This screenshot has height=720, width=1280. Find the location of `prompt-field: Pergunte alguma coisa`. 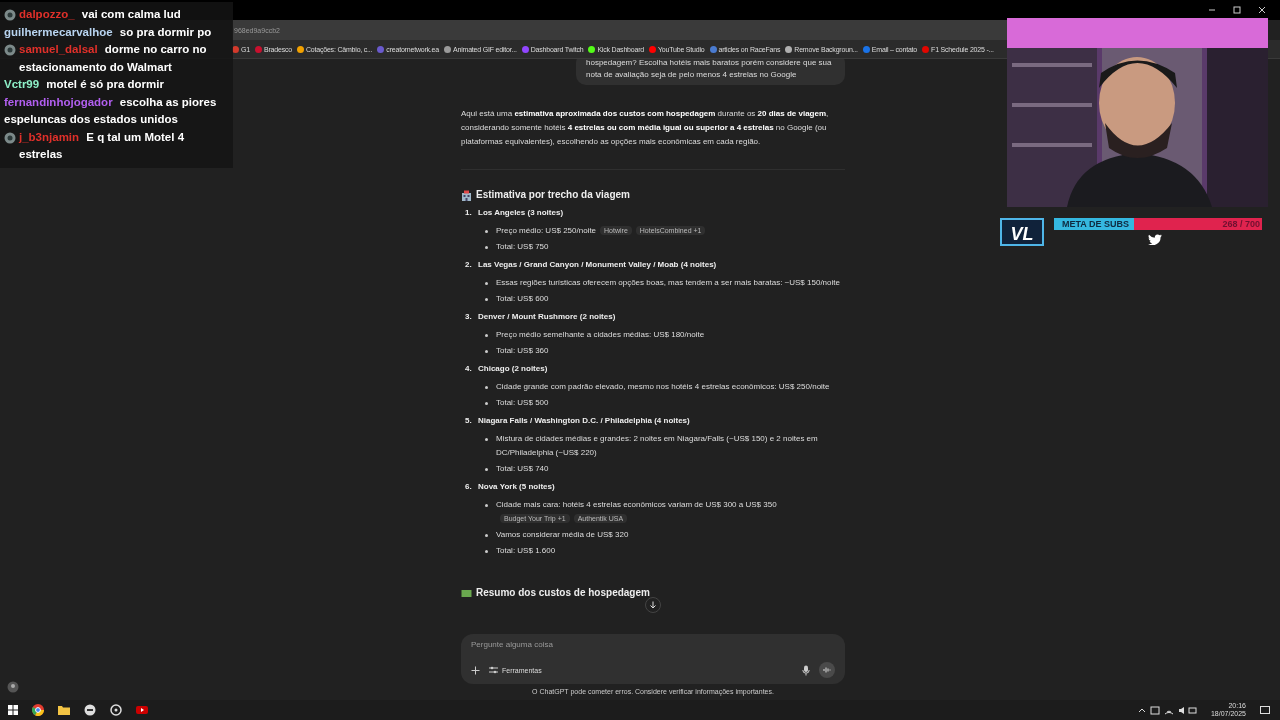

prompt-field: Pergunte alguma coisa is located at coordinates (653, 644).